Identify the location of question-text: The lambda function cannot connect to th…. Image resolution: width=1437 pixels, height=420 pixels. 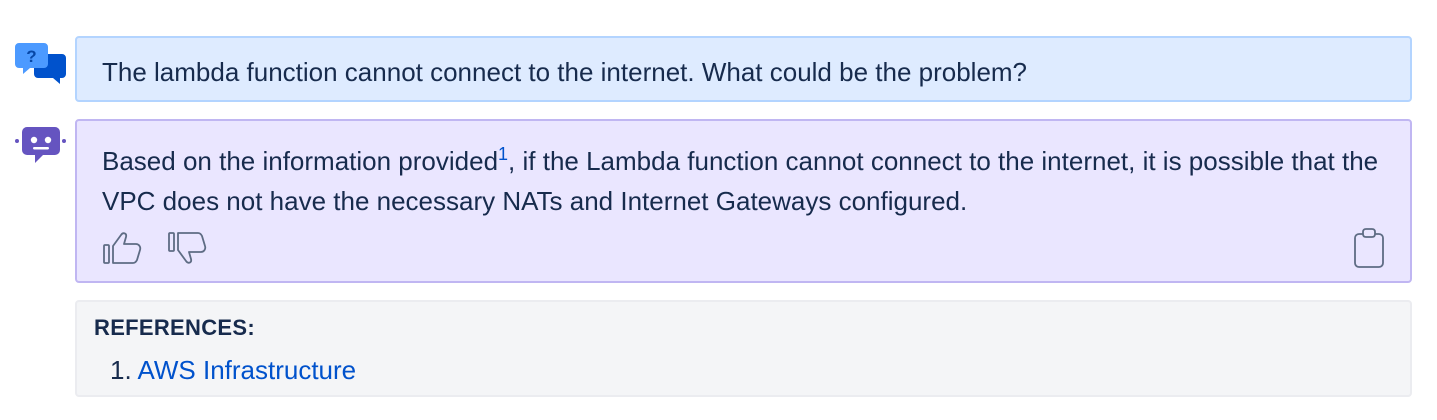
(565, 72).